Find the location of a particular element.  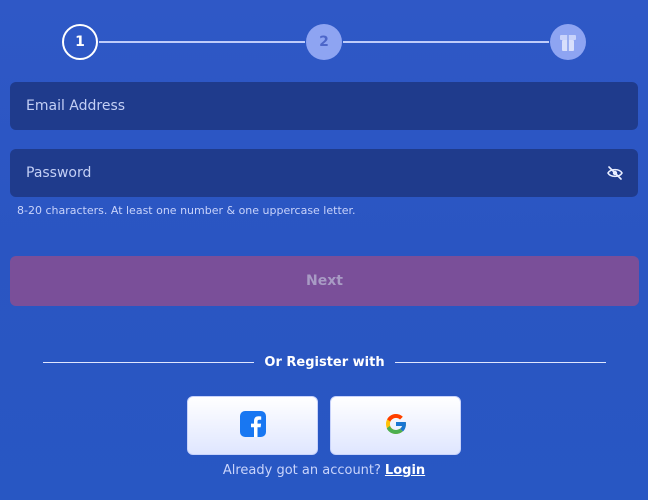

eye-off-icon is located at coordinates (615, 173).